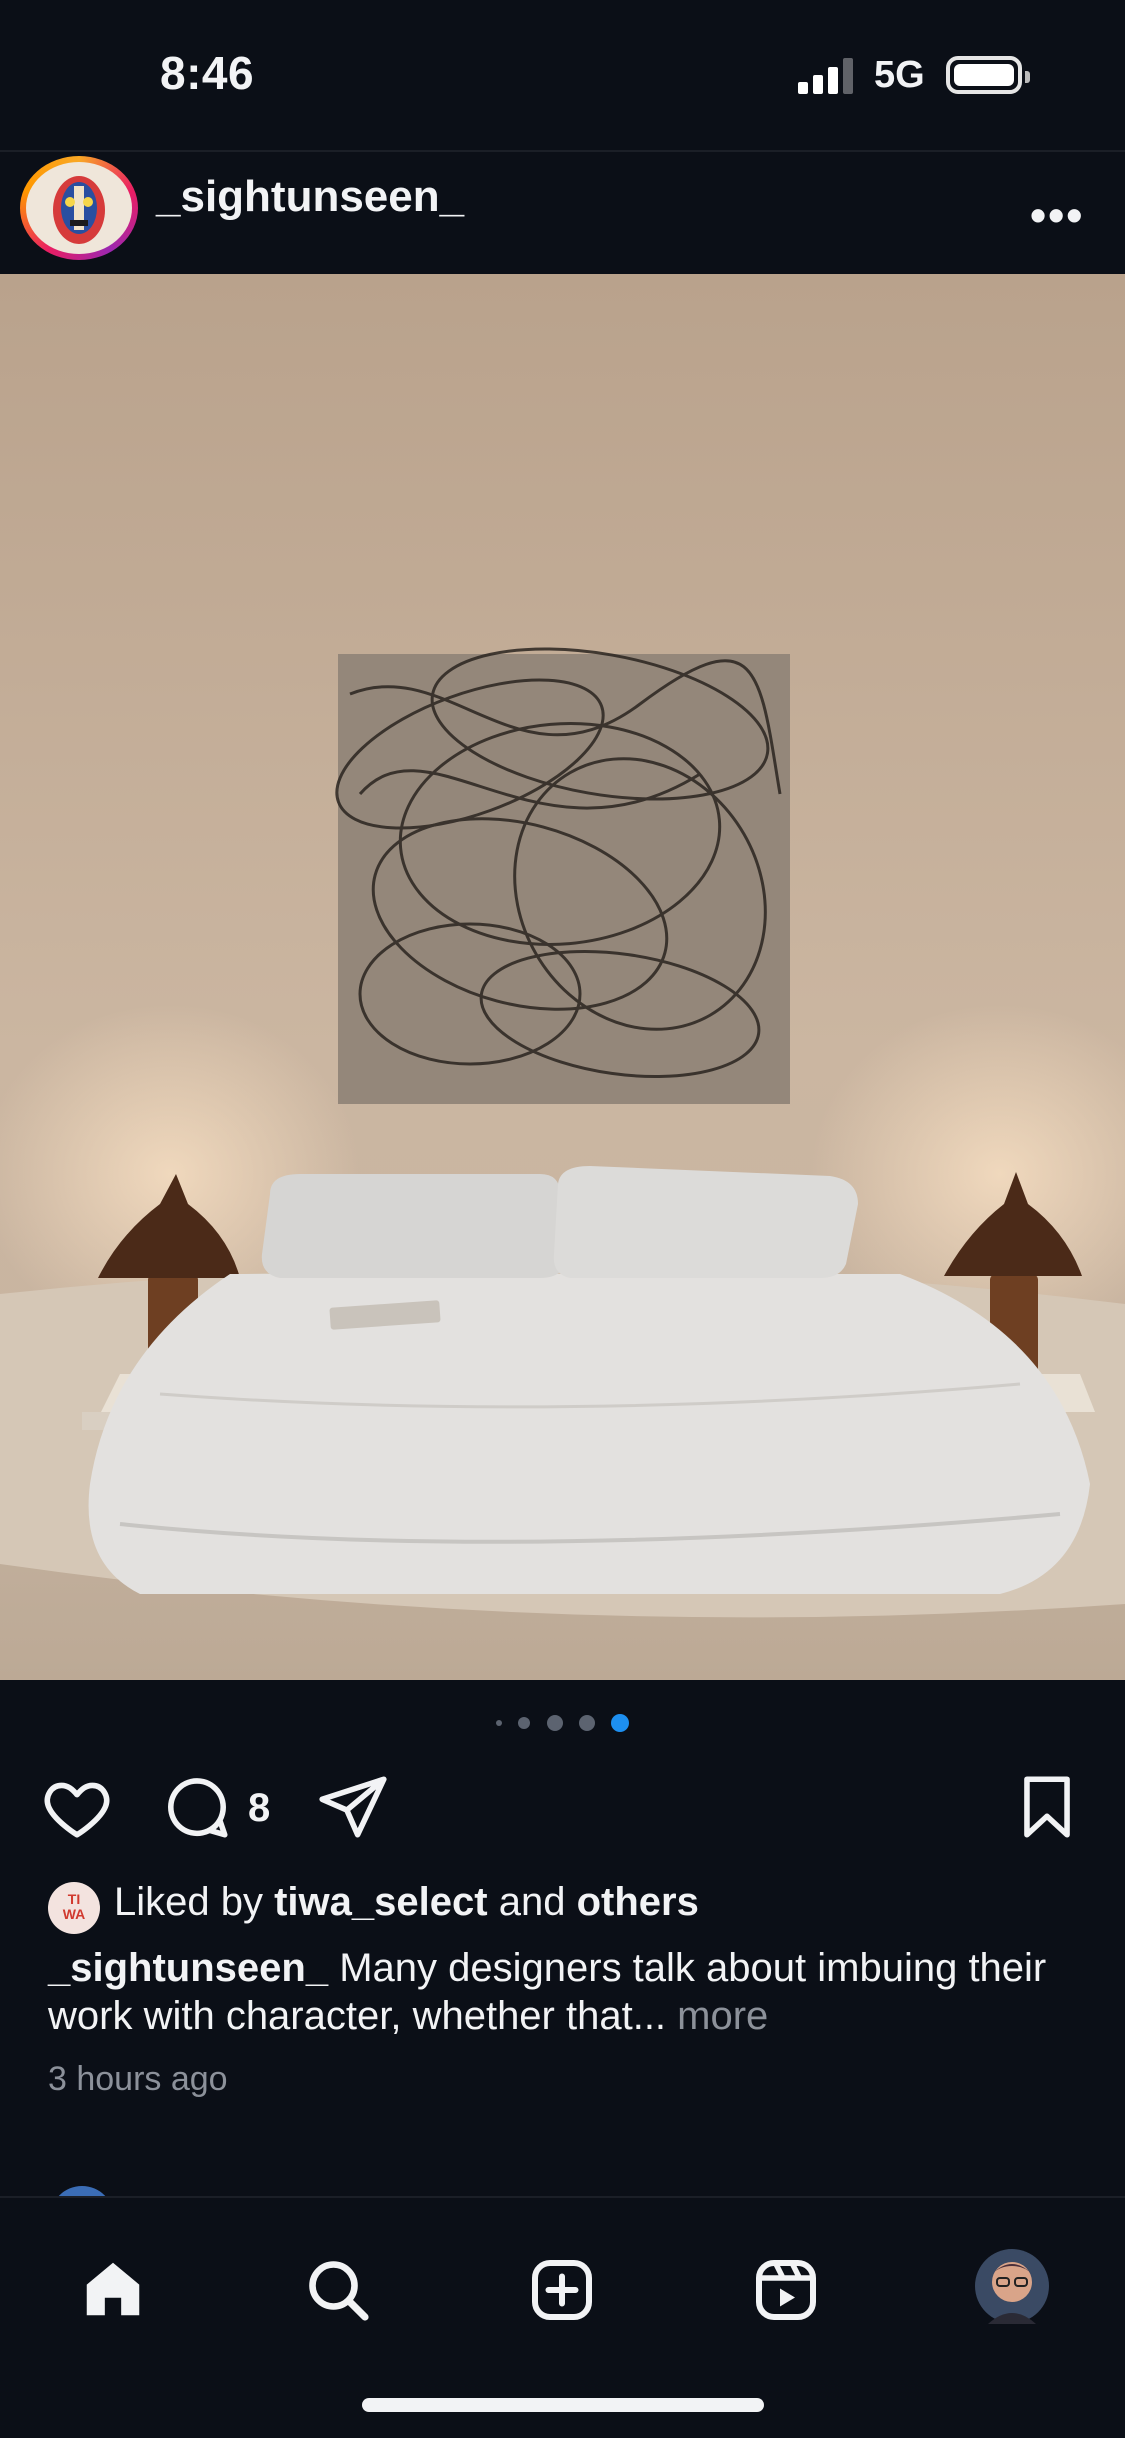 This screenshot has height=2438, width=1125. What do you see at coordinates (722, 2016) in the screenshot?
I see `caption-more-link: more` at bounding box center [722, 2016].